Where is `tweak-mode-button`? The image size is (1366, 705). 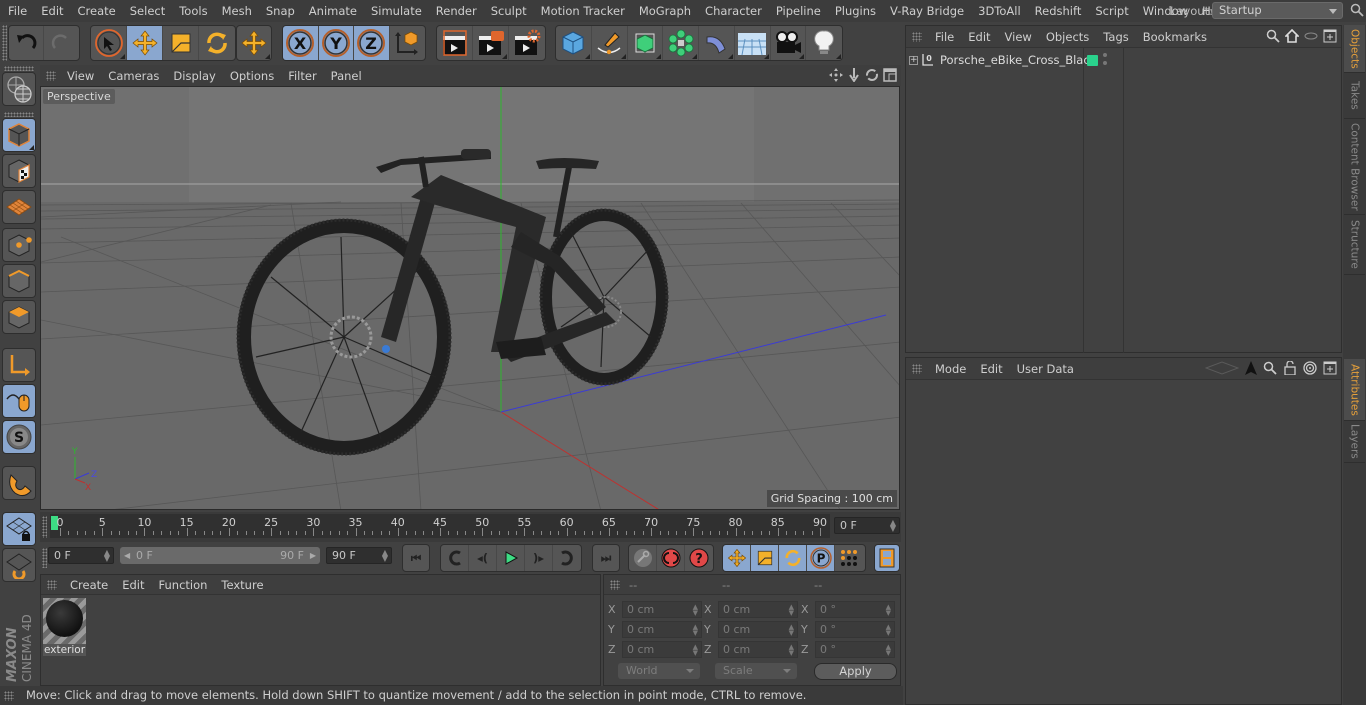 tweak-mode-button is located at coordinates (19, 401).